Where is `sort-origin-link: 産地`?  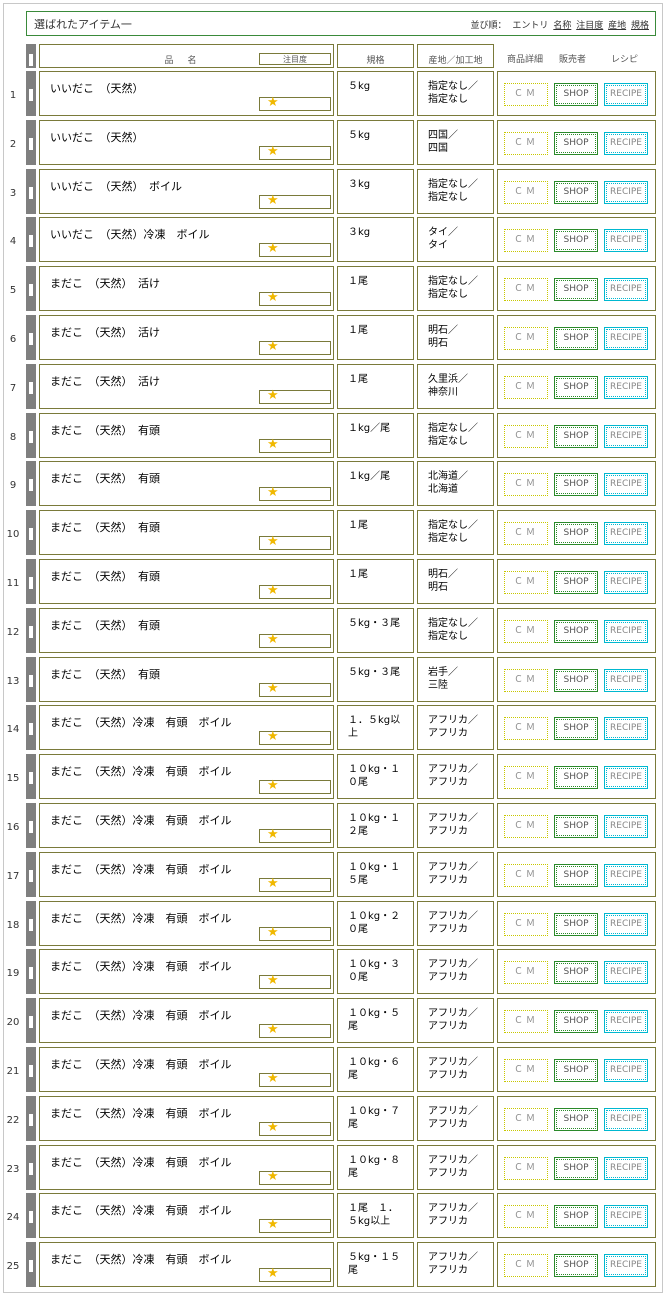 sort-origin-link: 産地 is located at coordinates (617, 26).